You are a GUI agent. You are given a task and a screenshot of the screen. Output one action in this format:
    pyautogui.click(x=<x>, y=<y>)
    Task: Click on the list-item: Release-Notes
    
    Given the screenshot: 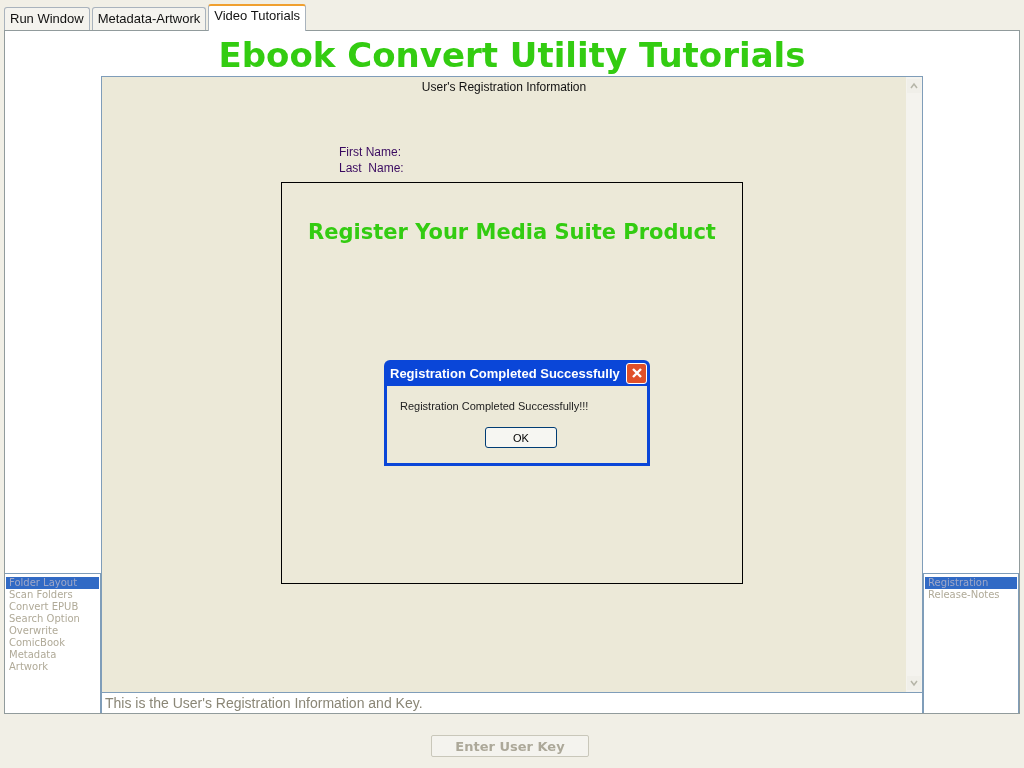 What is the action you would take?
    pyautogui.click(x=971, y=595)
    